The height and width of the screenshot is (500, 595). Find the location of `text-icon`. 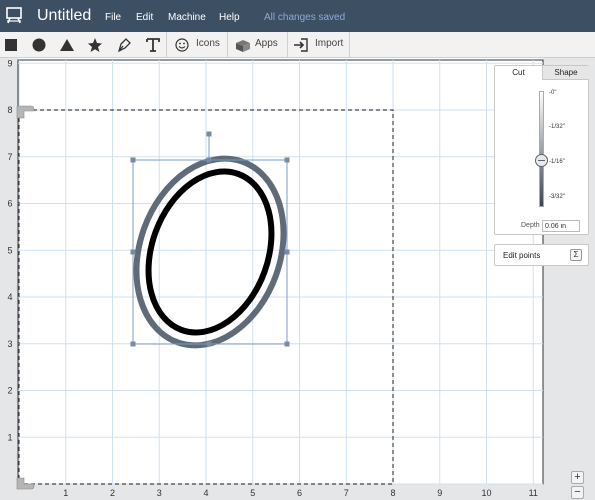

text-icon is located at coordinates (153, 45).